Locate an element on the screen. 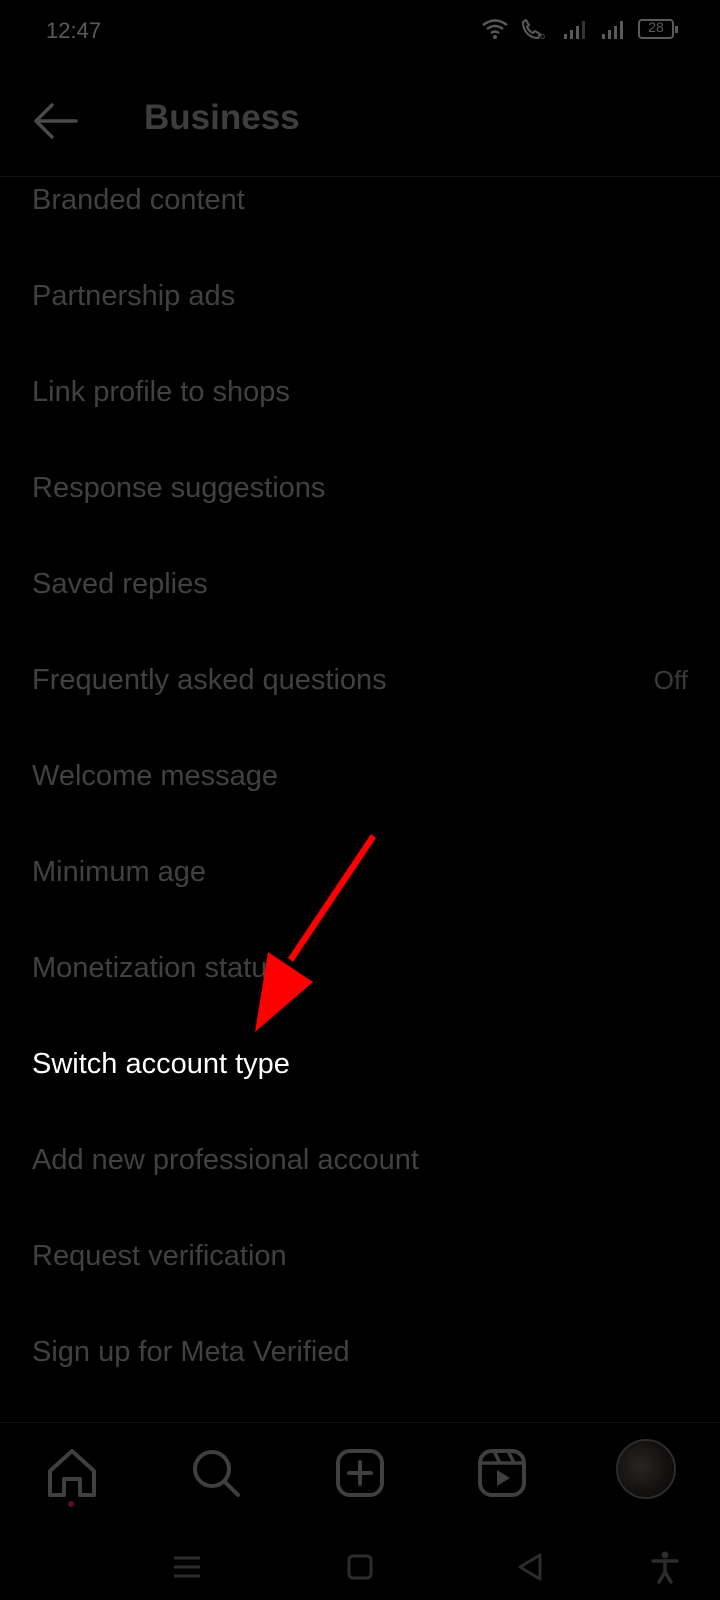  setting-item-partnership-ads: Partnership ads is located at coordinates (360, 296).